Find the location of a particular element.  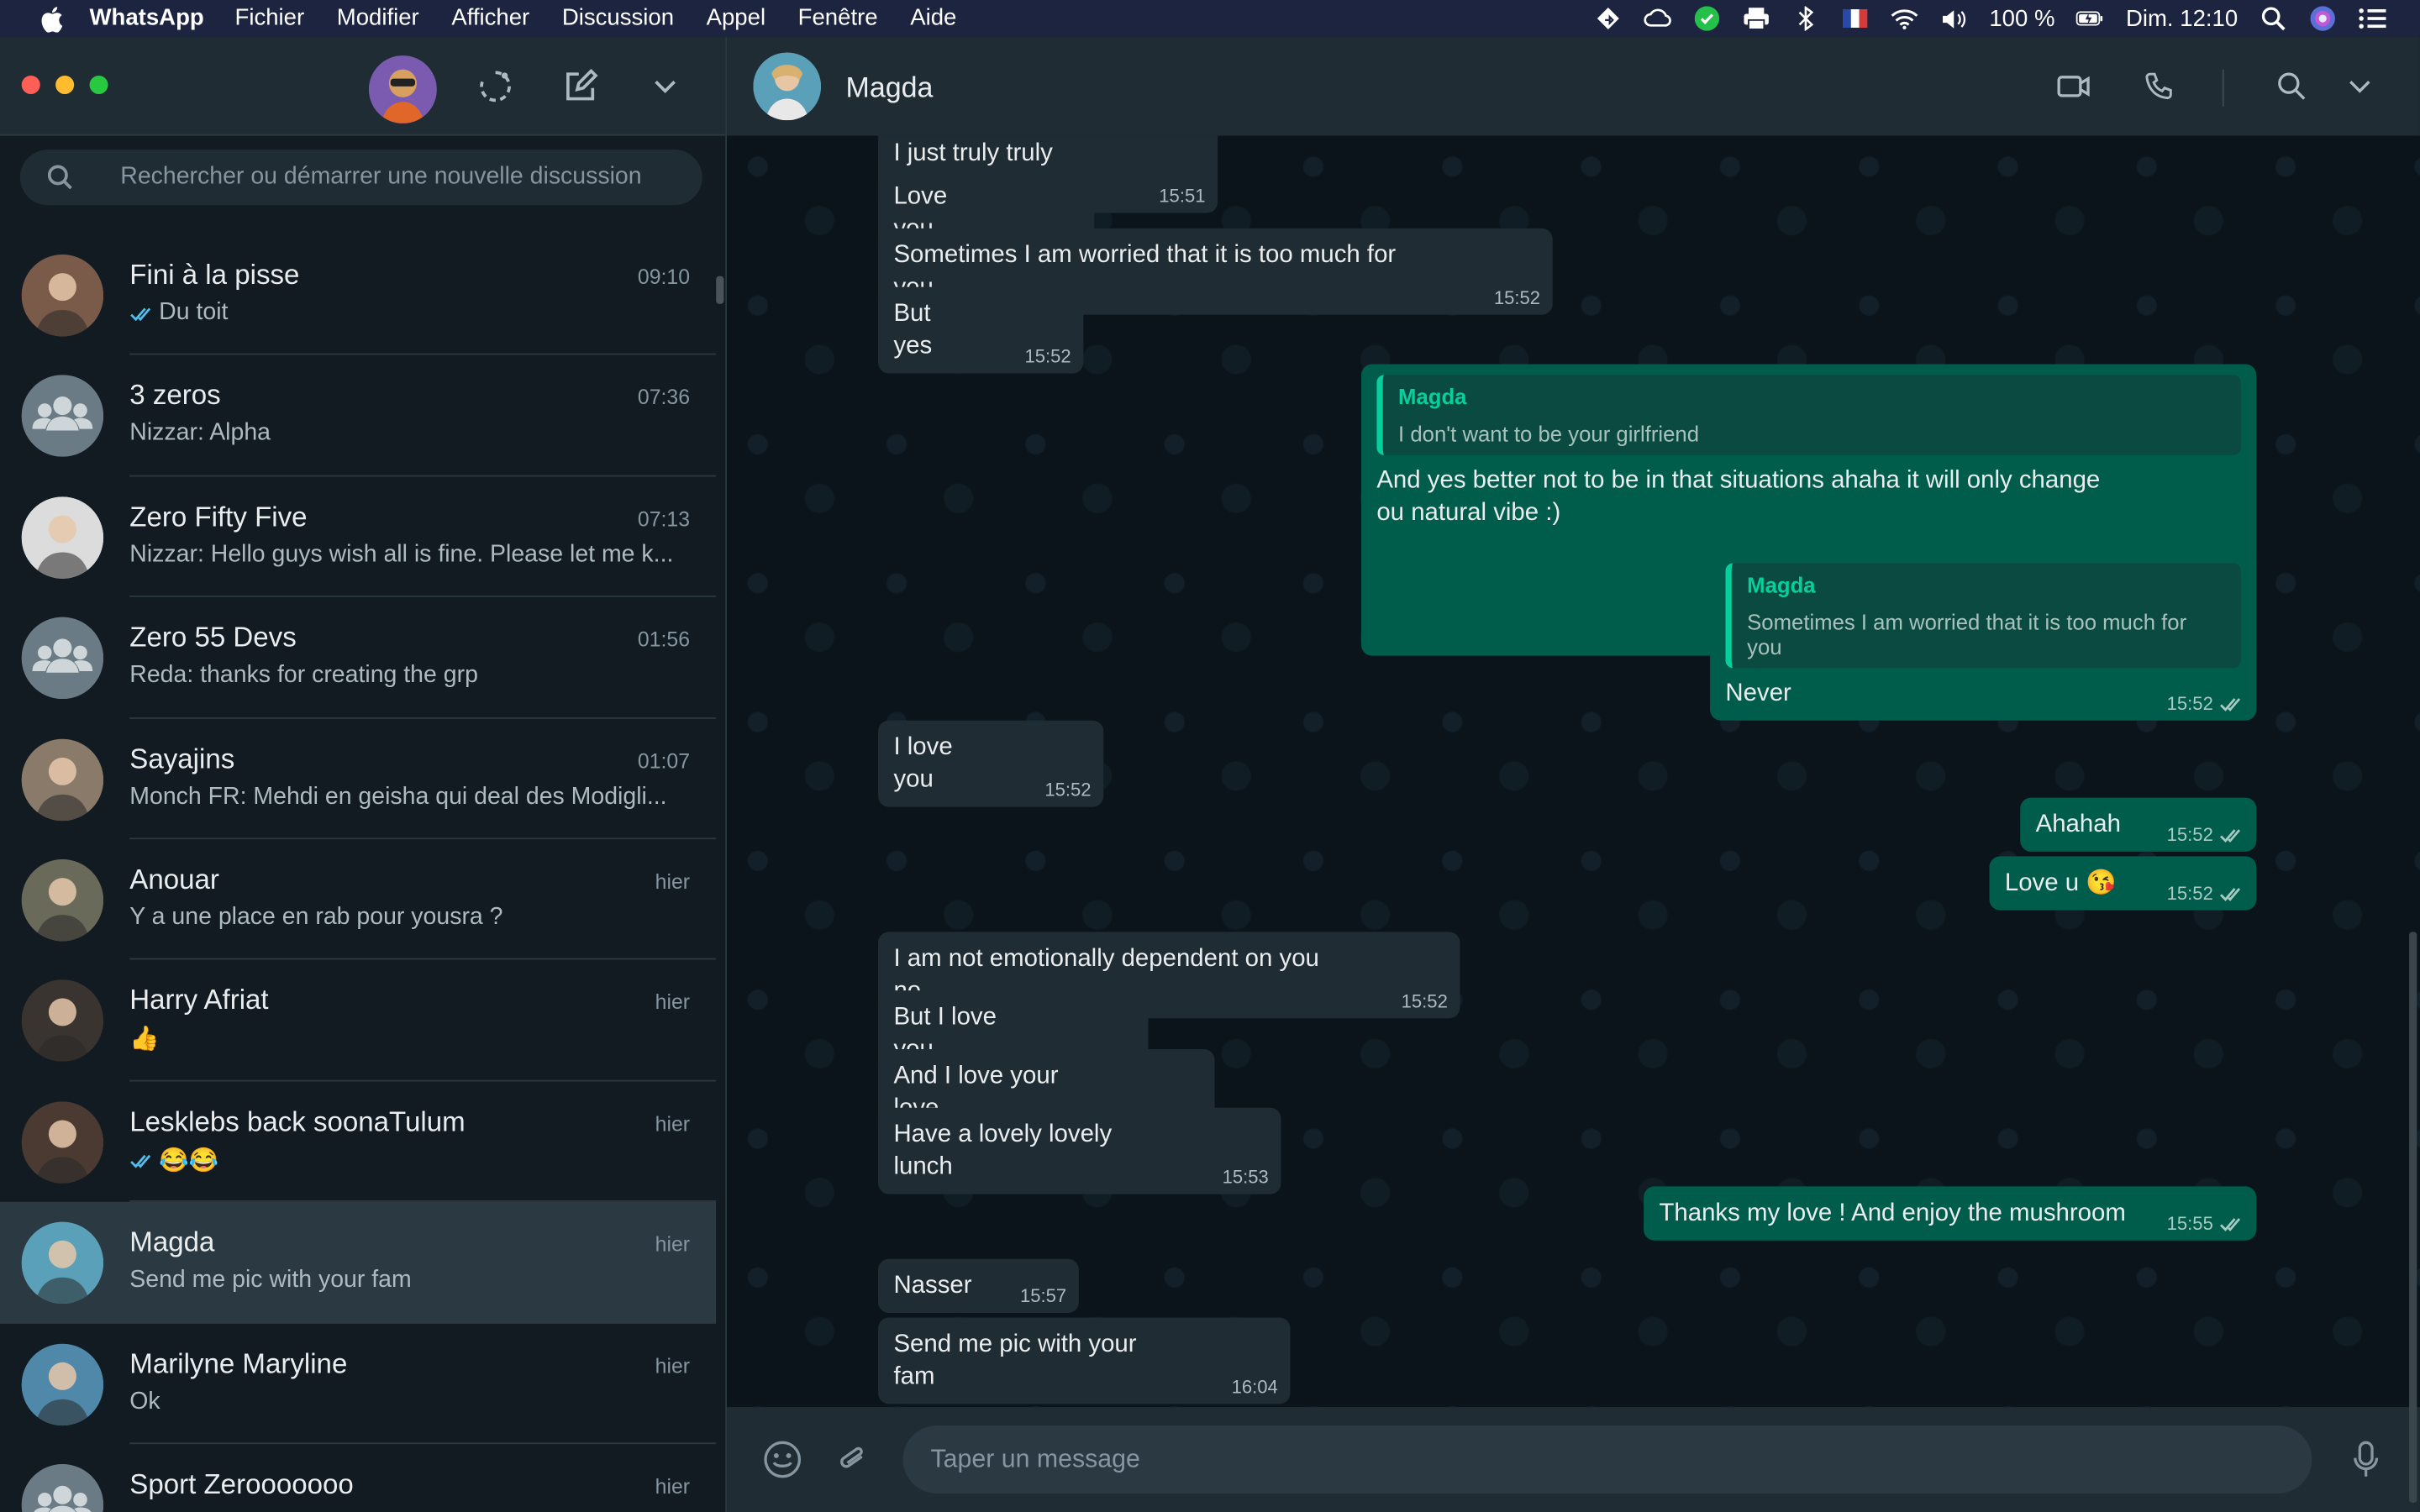

new-chat-icon is located at coordinates (580, 86).